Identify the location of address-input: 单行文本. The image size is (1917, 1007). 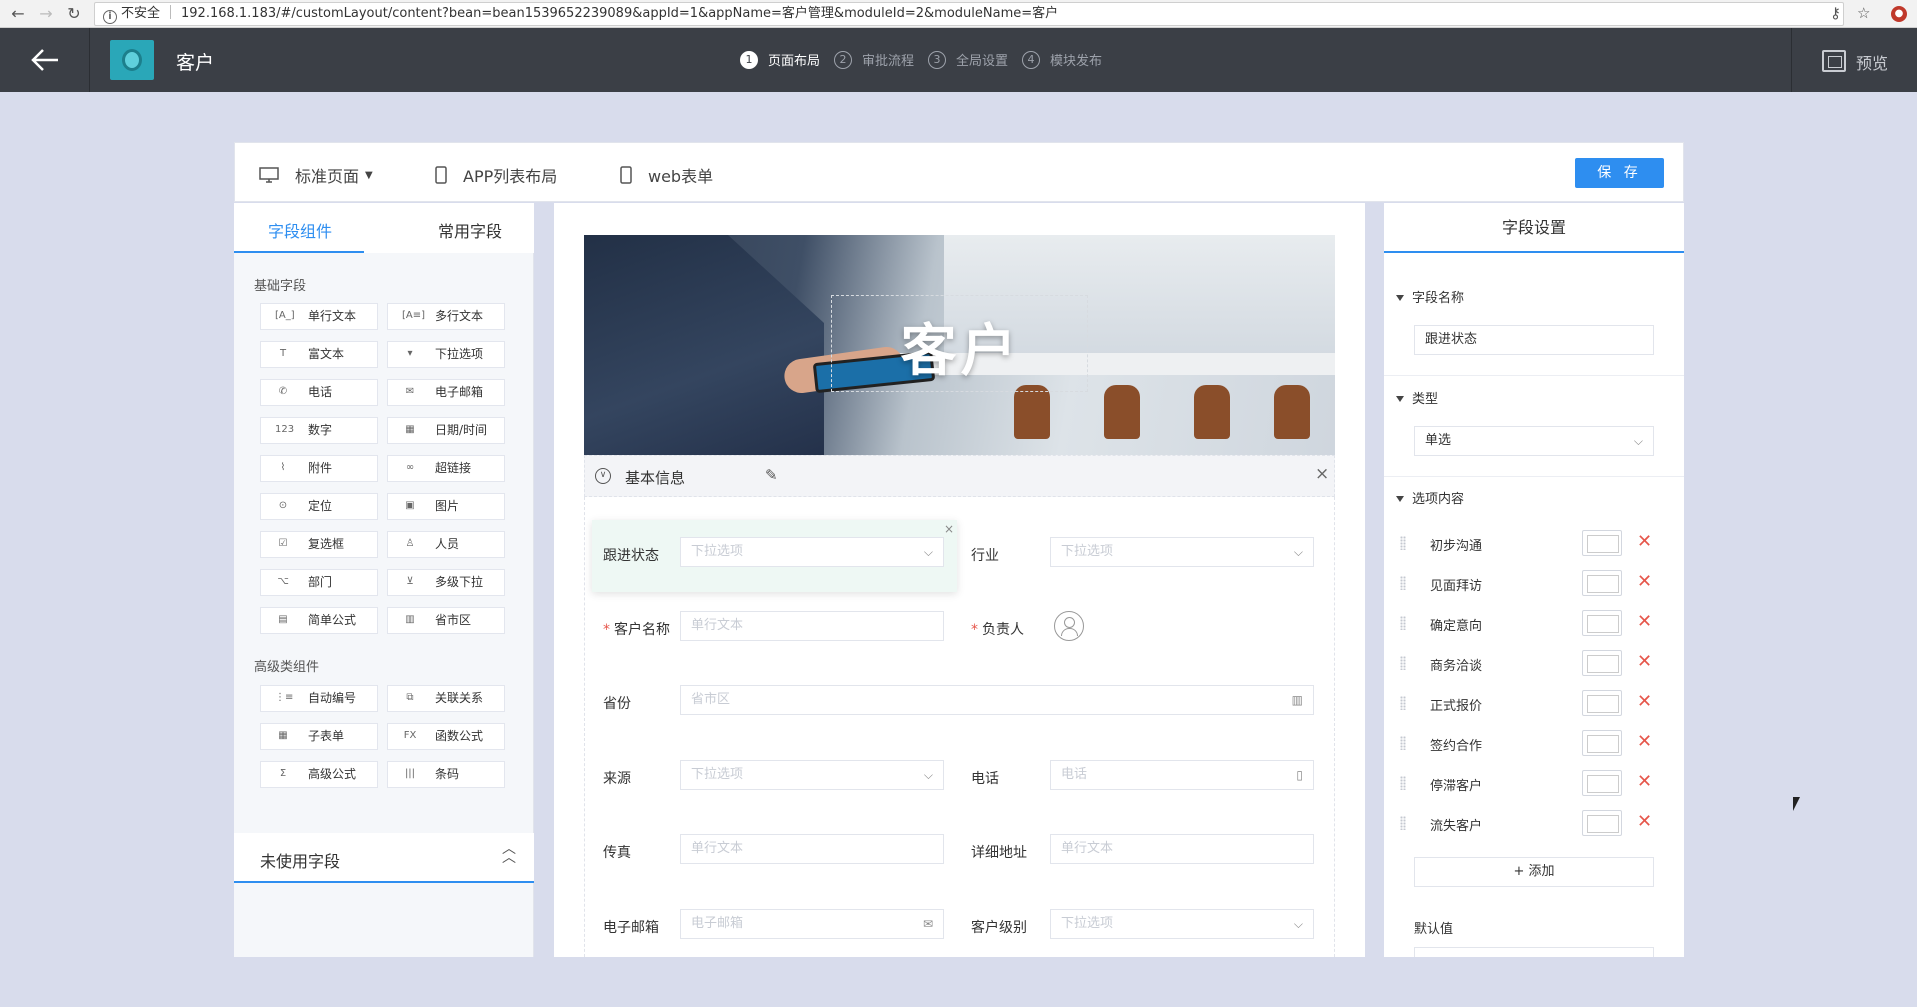
(1182, 849).